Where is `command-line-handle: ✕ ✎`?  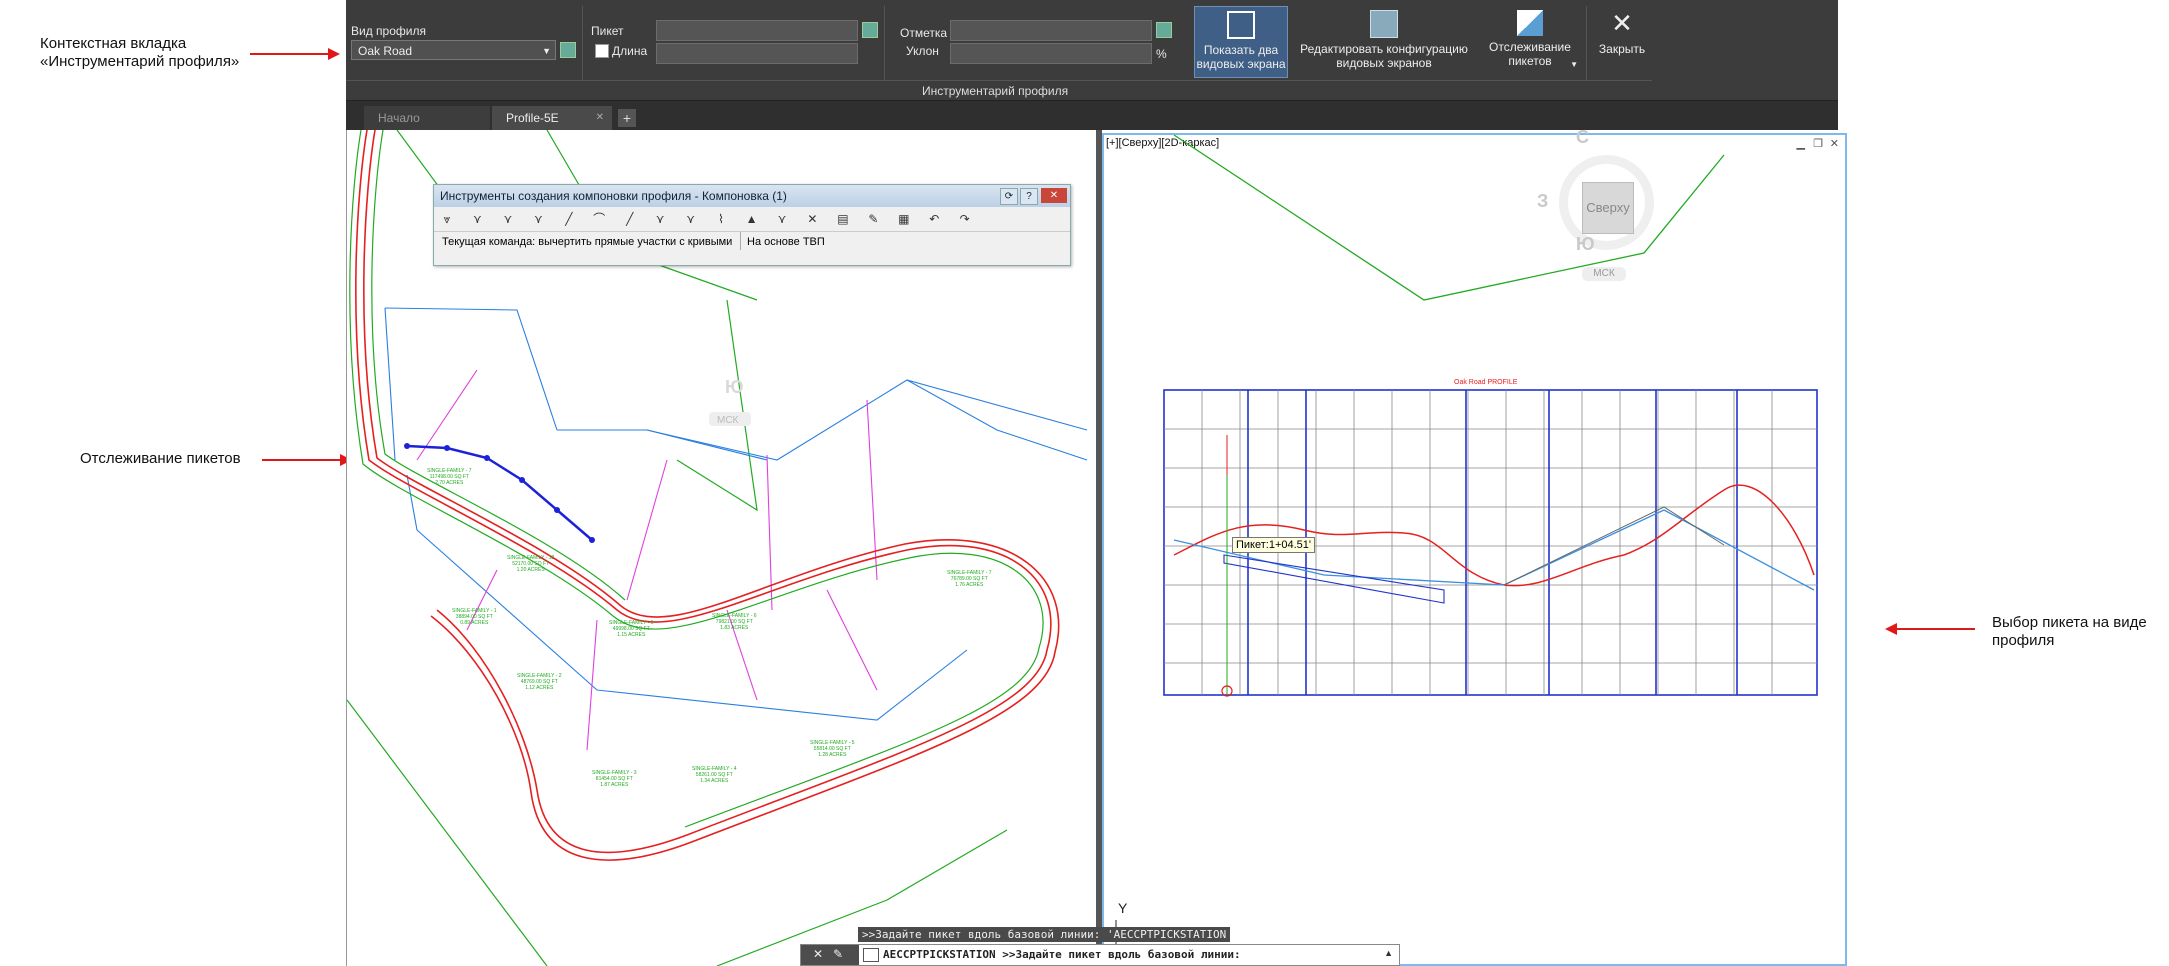
command-line-handle: ✕ ✎ is located at coordinates (830, 955).